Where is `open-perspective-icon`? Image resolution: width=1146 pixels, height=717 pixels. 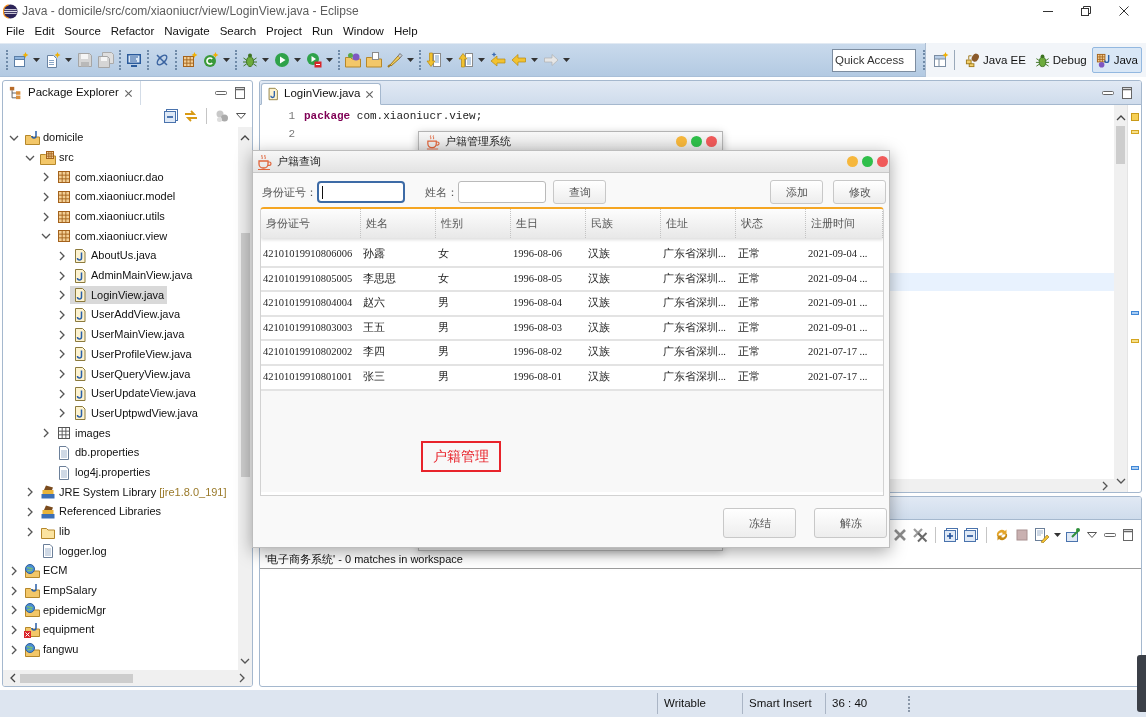 open-perspective-icon is located at coordinates (941, 60).